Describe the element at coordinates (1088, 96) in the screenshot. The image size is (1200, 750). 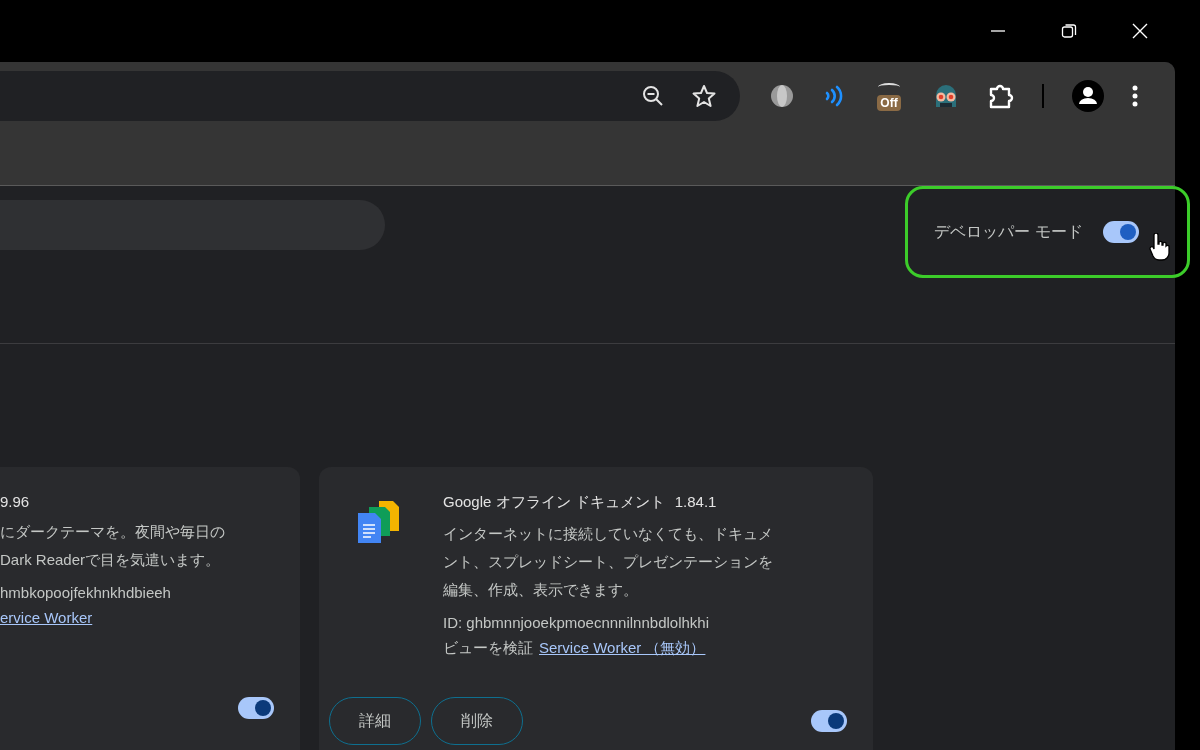
I see `profile-avatar-icon` at that location.